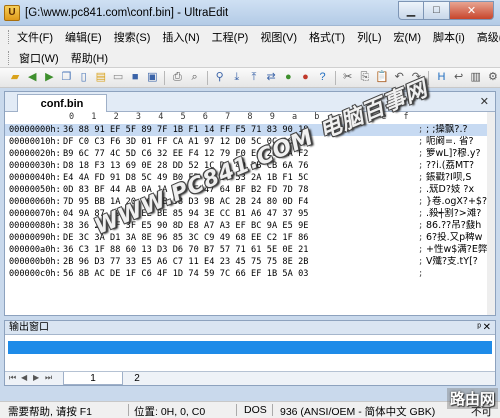 The width and height of the screenshot is (500, 418). I want to click on find-next-icon: ⤓, so click(237, 77).